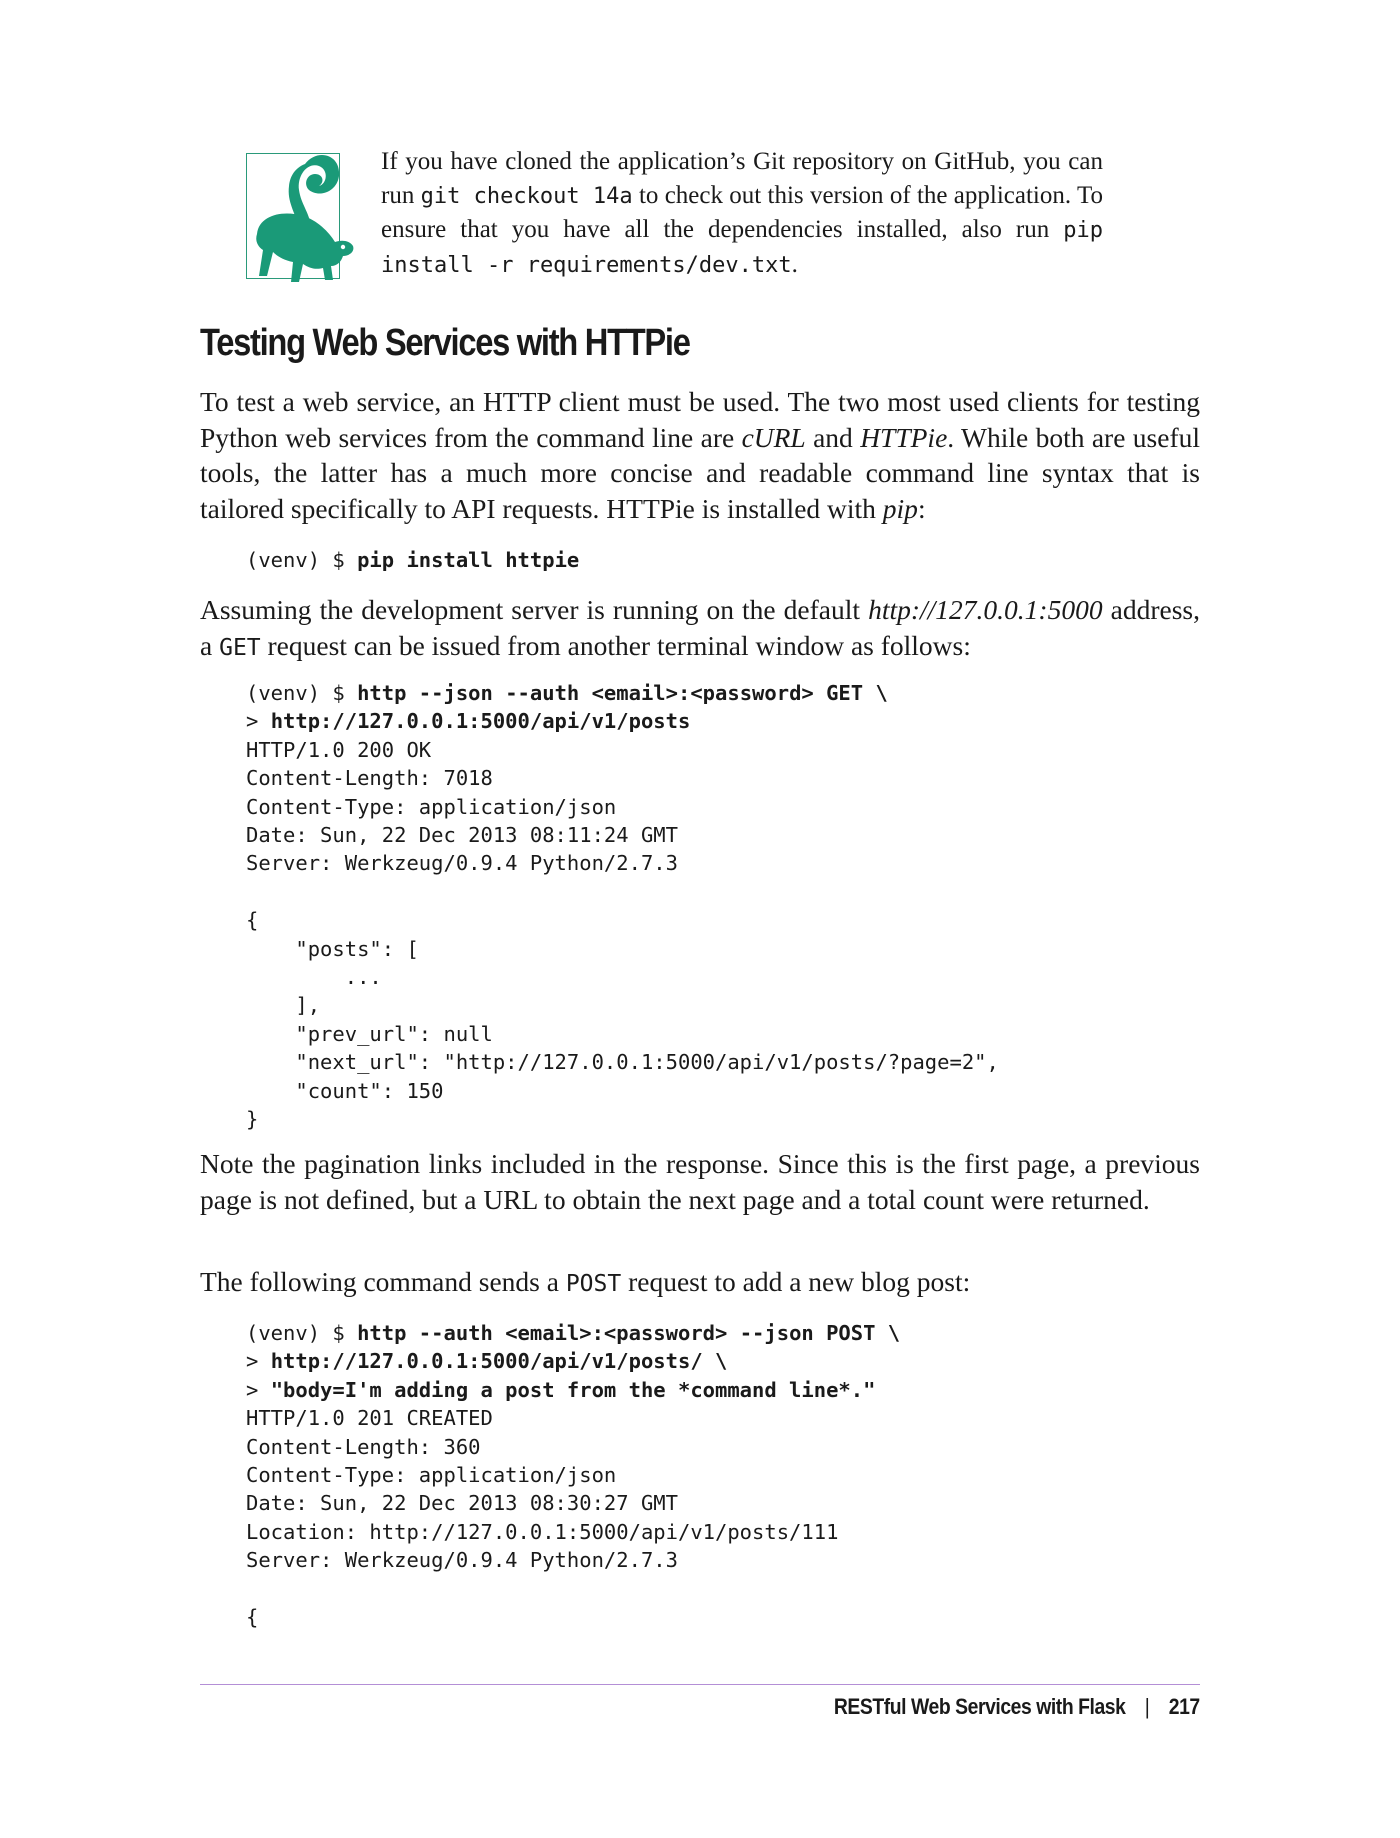 This screenshot has height=1838, width=1400. I want to click on emphasis-httpie: HTTPie, so click(904, 437).